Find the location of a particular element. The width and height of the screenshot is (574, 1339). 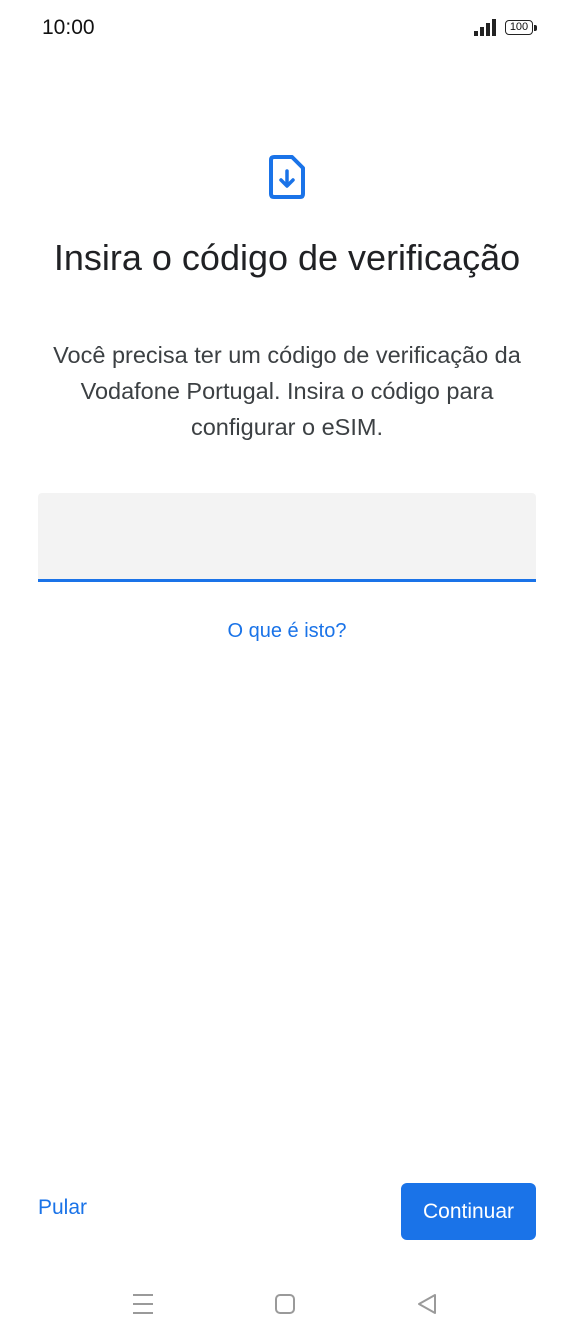

battery-level: 100 is located at coordinates (519, 27).